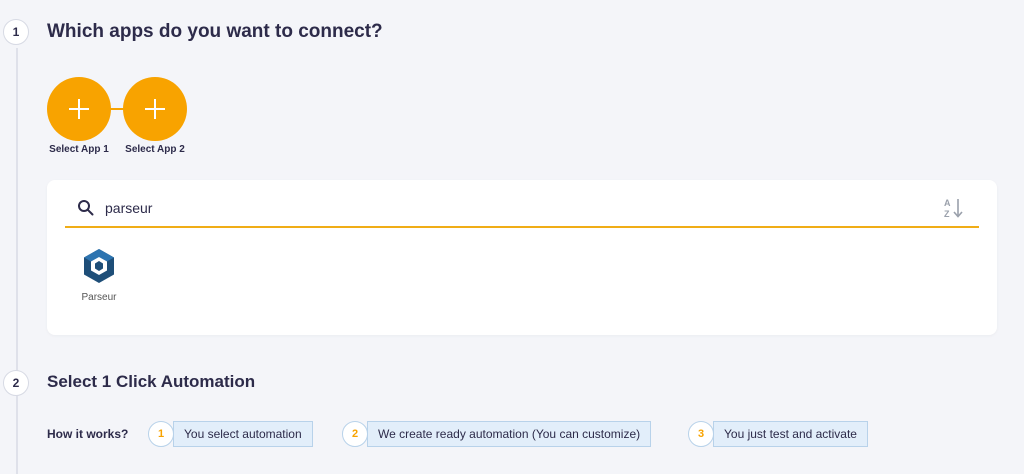  Describe the element at coordinates (17, 261) in the screenshot. I see `timeline-line` at that location.